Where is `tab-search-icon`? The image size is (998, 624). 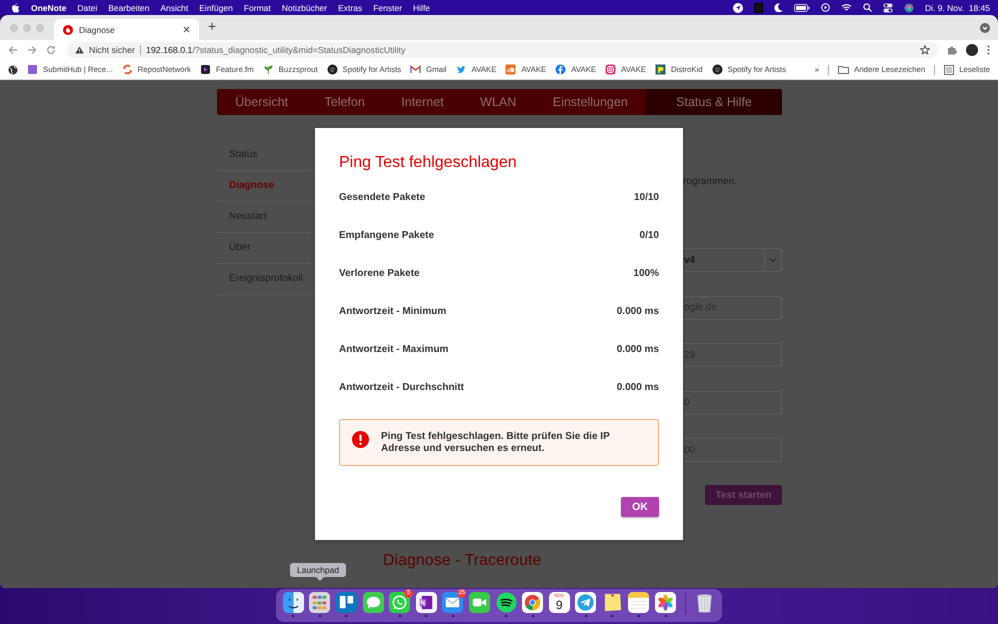 tab-search-icon is located at coordinates (985, 27).